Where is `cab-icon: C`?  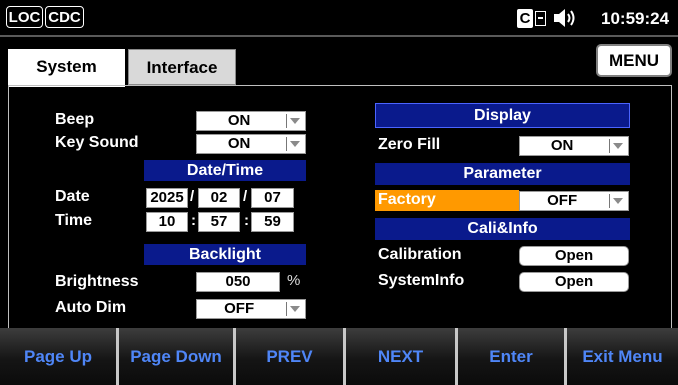
cab-icon: C is located at coordinates (531, 18).